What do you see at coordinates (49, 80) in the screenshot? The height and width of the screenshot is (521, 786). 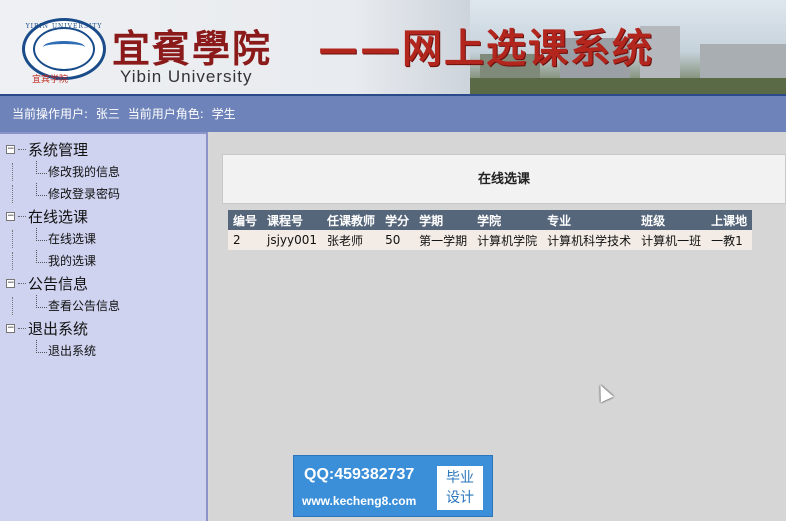 I see `logo-red-text: 宜宾学院` at bounding box center [49, 80].